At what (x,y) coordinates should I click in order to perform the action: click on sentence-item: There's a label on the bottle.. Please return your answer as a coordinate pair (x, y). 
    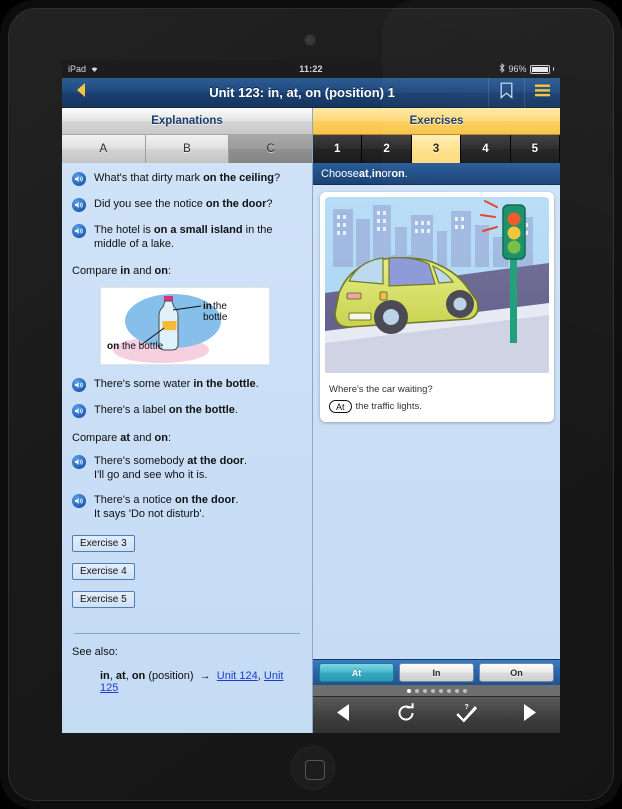
    Looking at the image, I should click on (187, 410).